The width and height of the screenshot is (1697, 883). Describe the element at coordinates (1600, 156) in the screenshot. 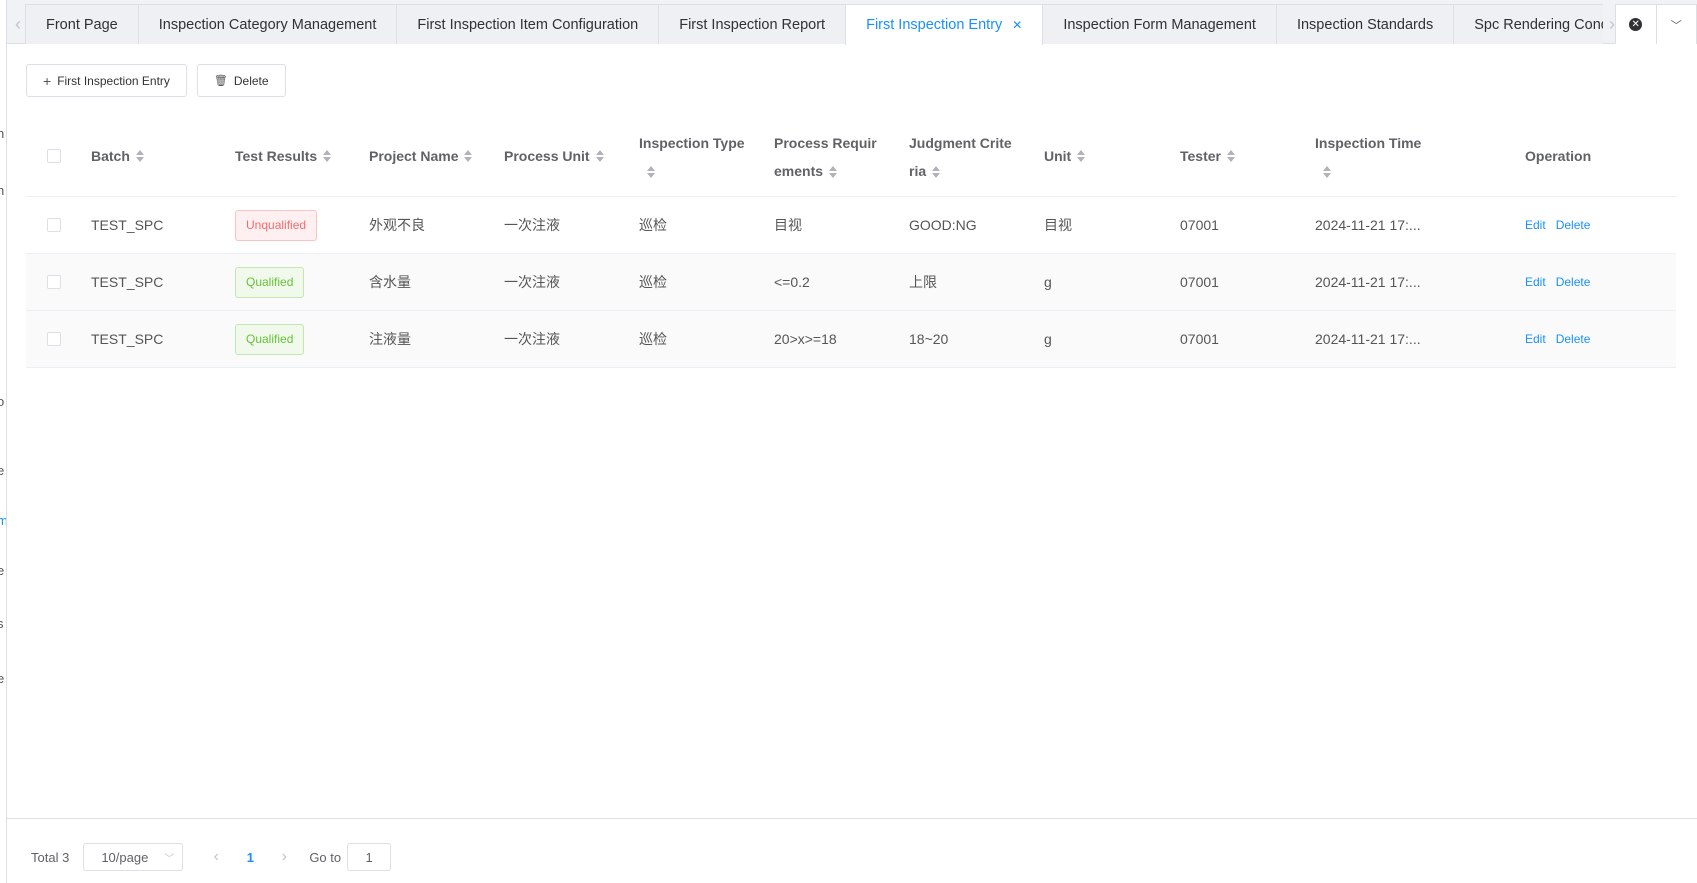

I see `header-operation: Operation` at that location.